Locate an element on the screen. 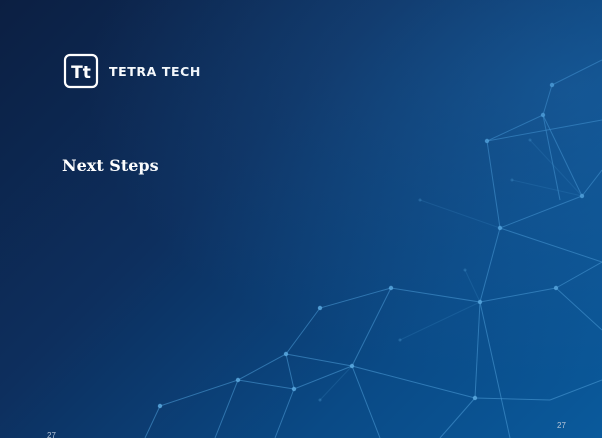 The width and height of the screenshot is (602, 444). slide-number: 27 is located at coordinates (561, 425).